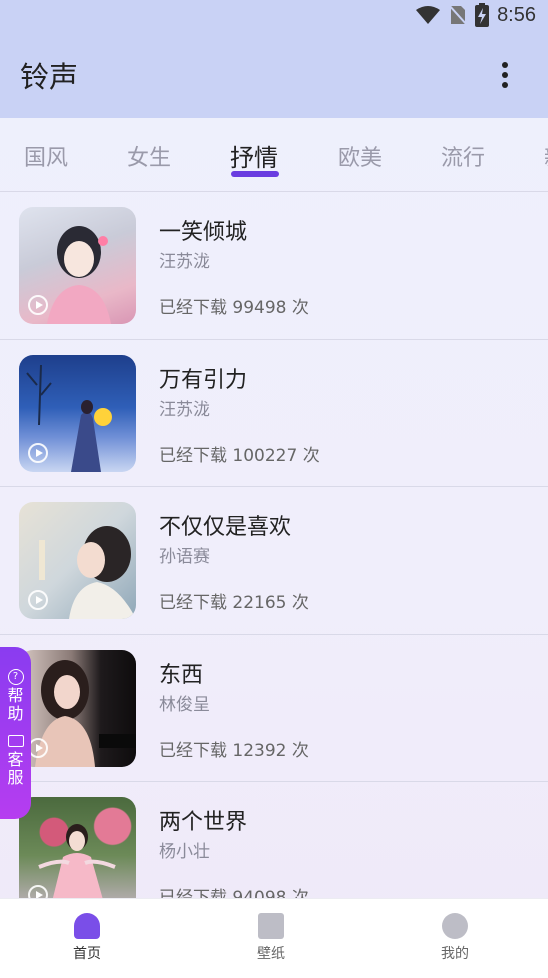 This screenshot has height=978, width=548. What do you see at coordinates (546, 156) in the screenshot?
I see `tab-more-partial: 新` at bounding box center [546, 156].